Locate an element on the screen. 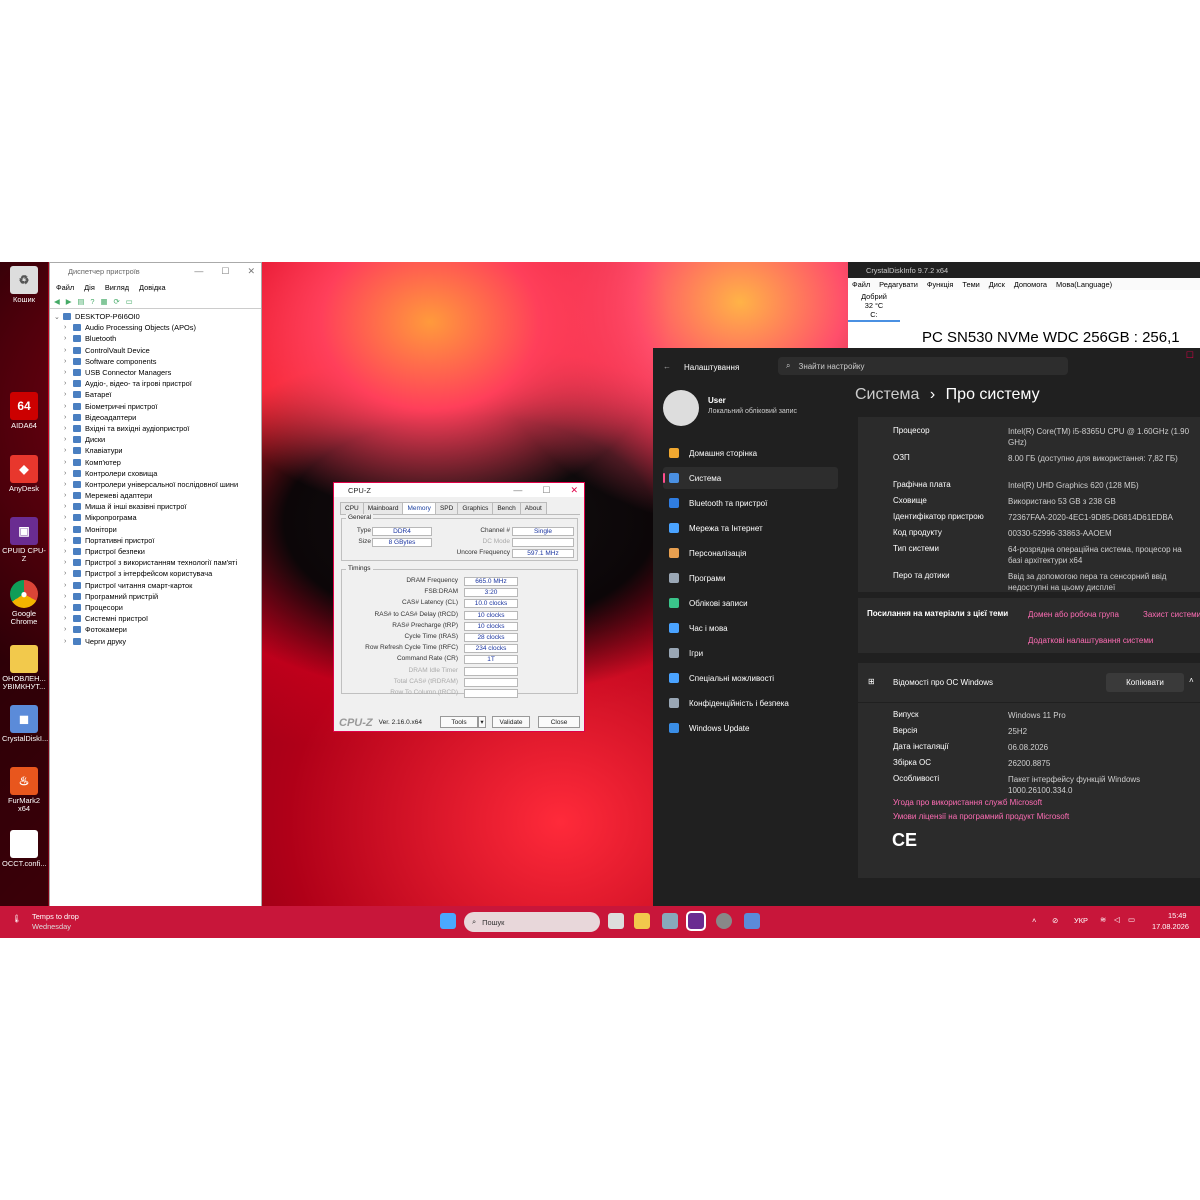  tree-item: › Миша й інші вказівні пристрої is located at coordinates (157, 506).